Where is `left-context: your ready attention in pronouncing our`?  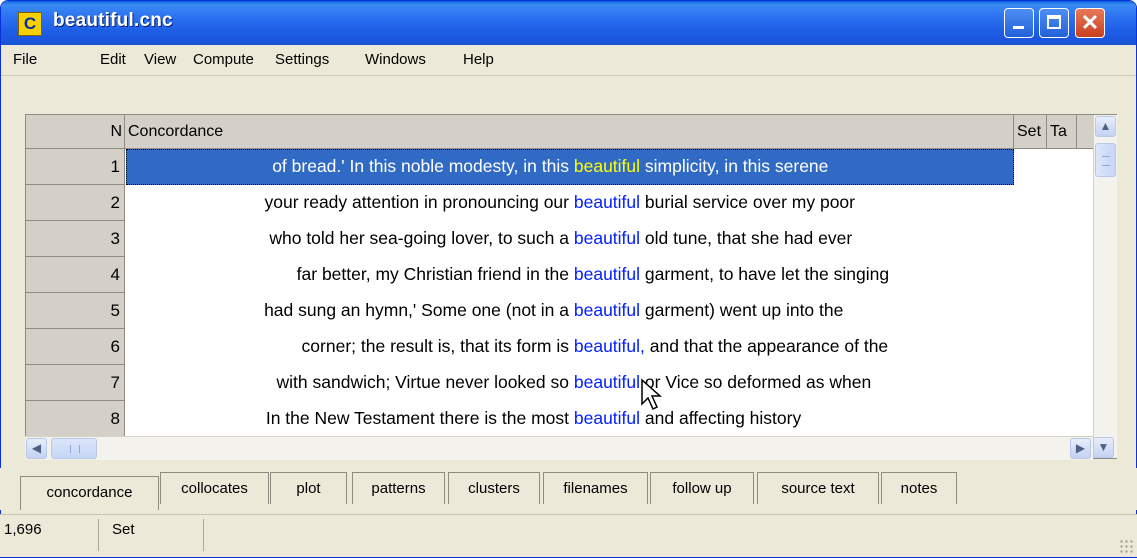
left-context: your ready attention in pronouncing our is located at coordinates (416, 202).